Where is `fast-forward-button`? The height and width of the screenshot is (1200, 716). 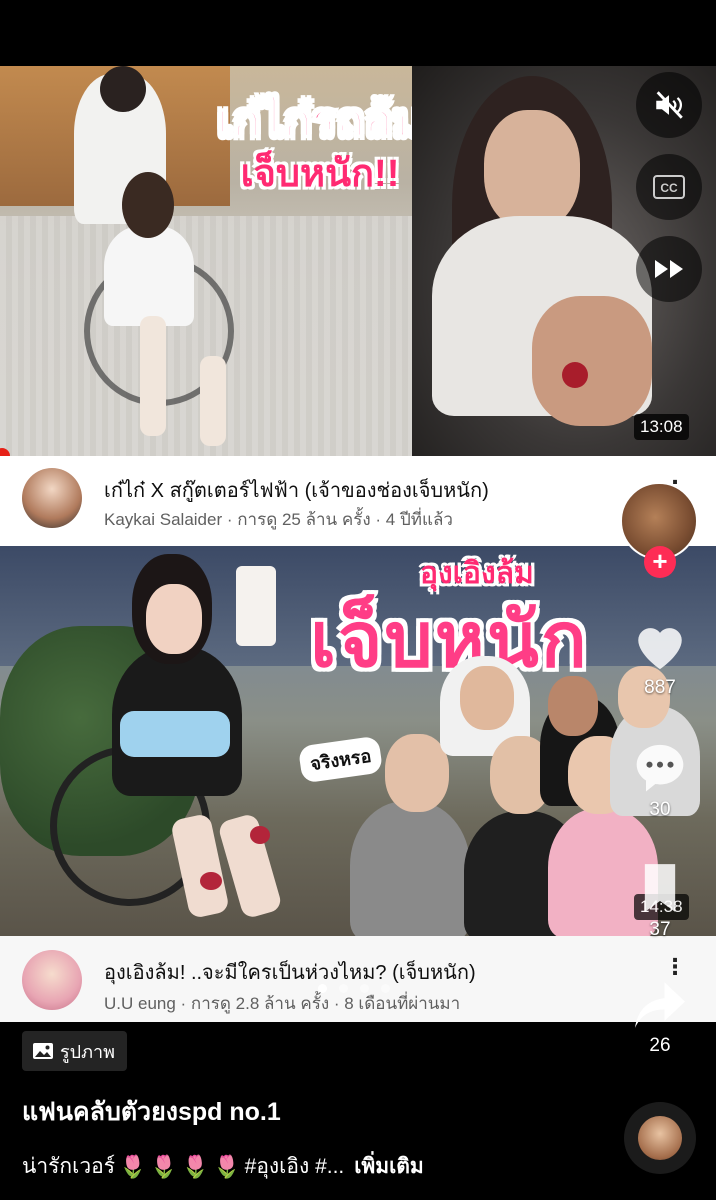
fast-forward-button is located at coordinates (669, 269).